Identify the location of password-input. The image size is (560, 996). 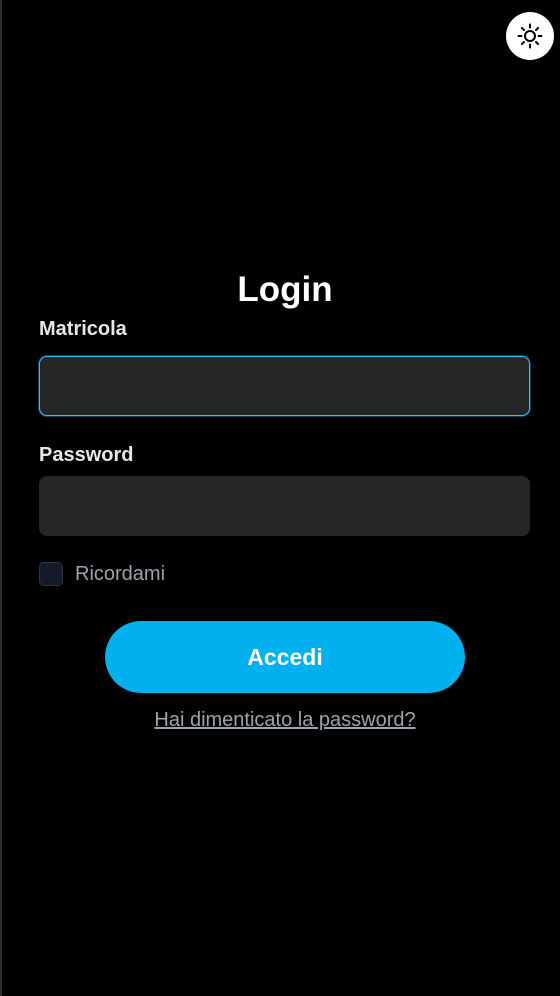
(284, 506).